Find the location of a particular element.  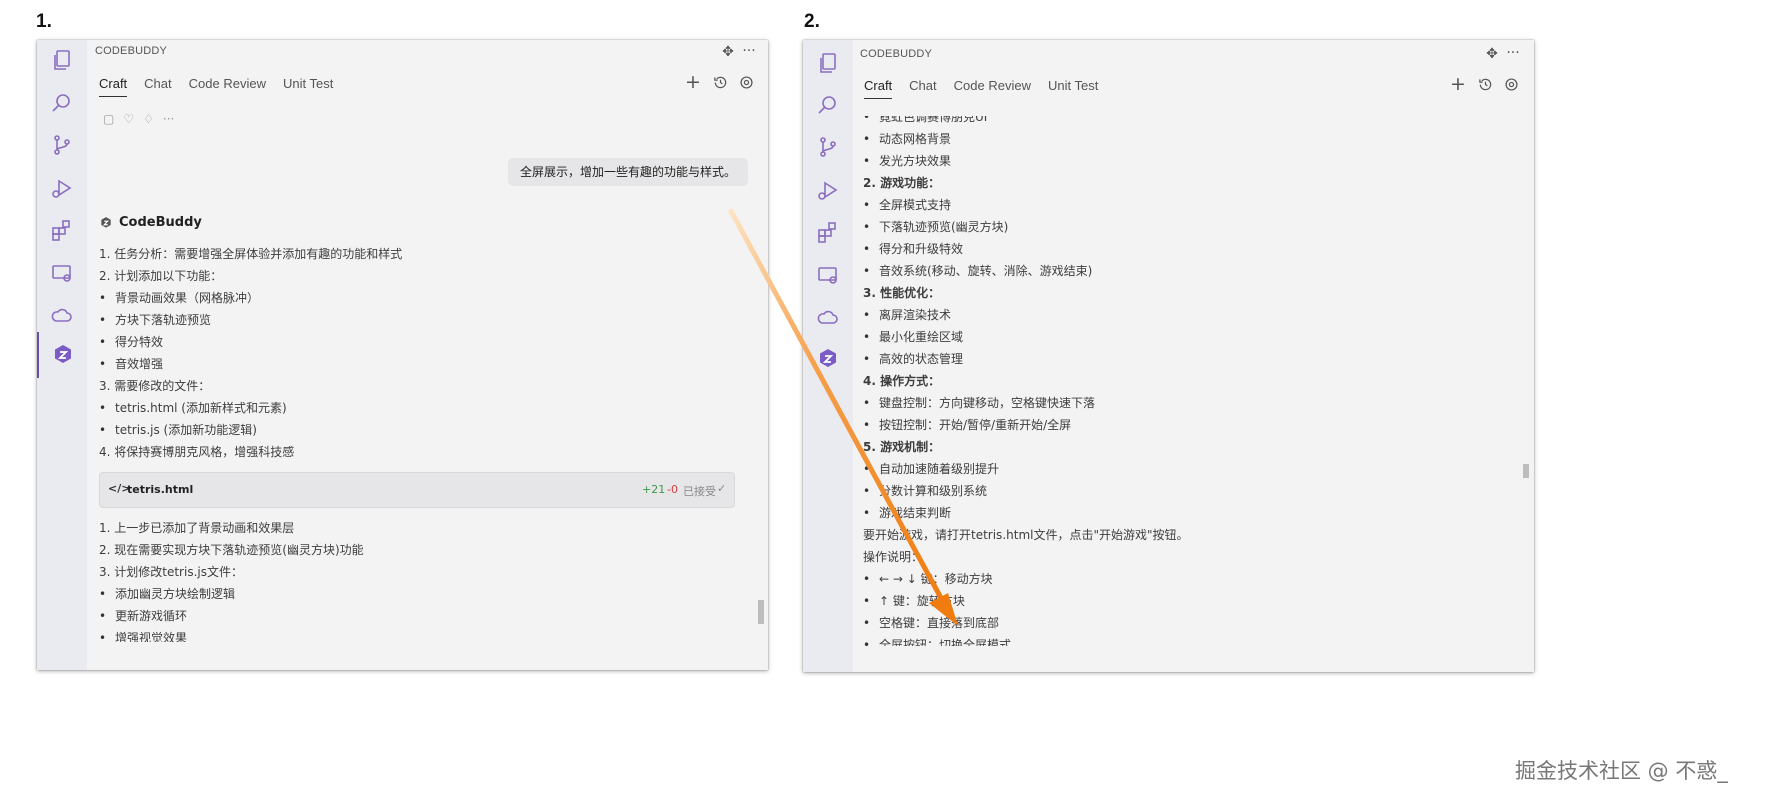

list-item: 得分特效 is located at coordinates (250, 342).